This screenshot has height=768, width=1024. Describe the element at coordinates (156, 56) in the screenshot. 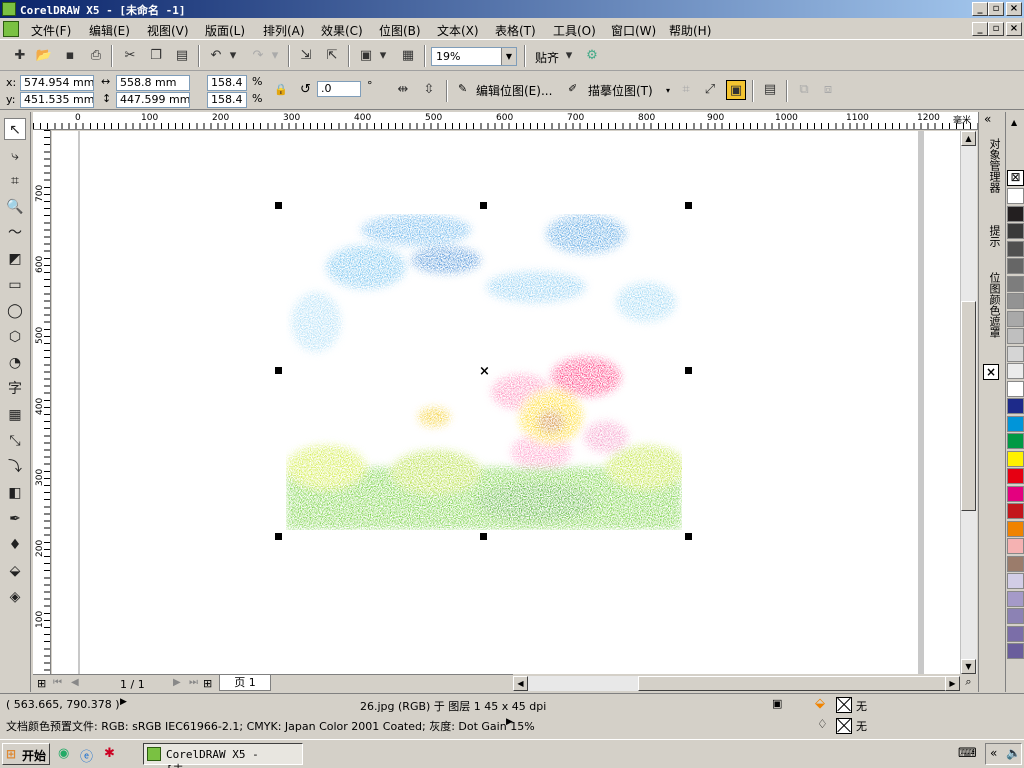

I see `copy-icon: ❐` at that location.